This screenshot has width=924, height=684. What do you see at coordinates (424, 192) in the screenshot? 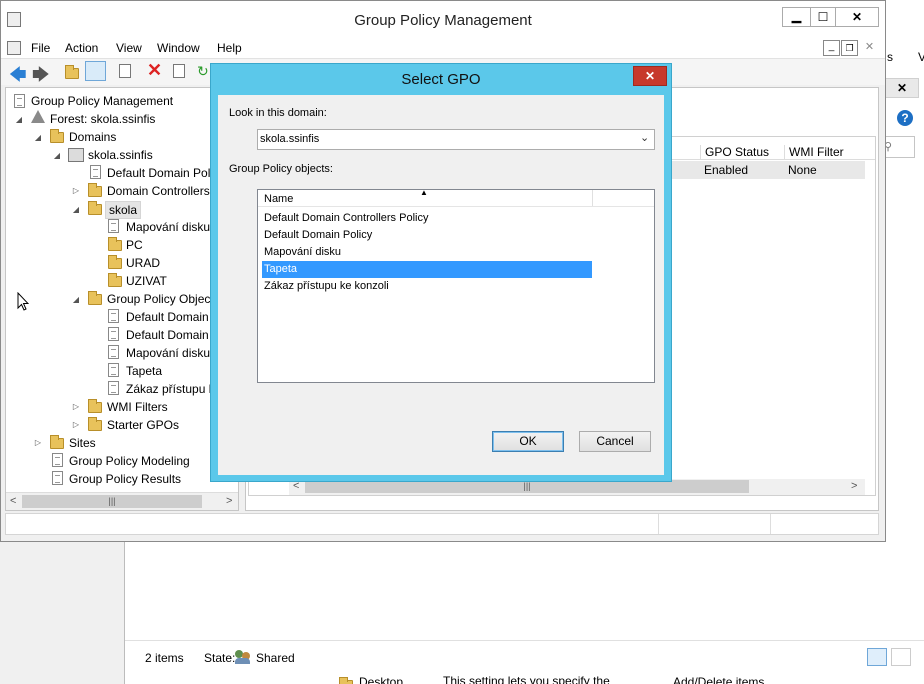
I see `sort-ascending-icon: ▲` at bounding box center [424, 192].